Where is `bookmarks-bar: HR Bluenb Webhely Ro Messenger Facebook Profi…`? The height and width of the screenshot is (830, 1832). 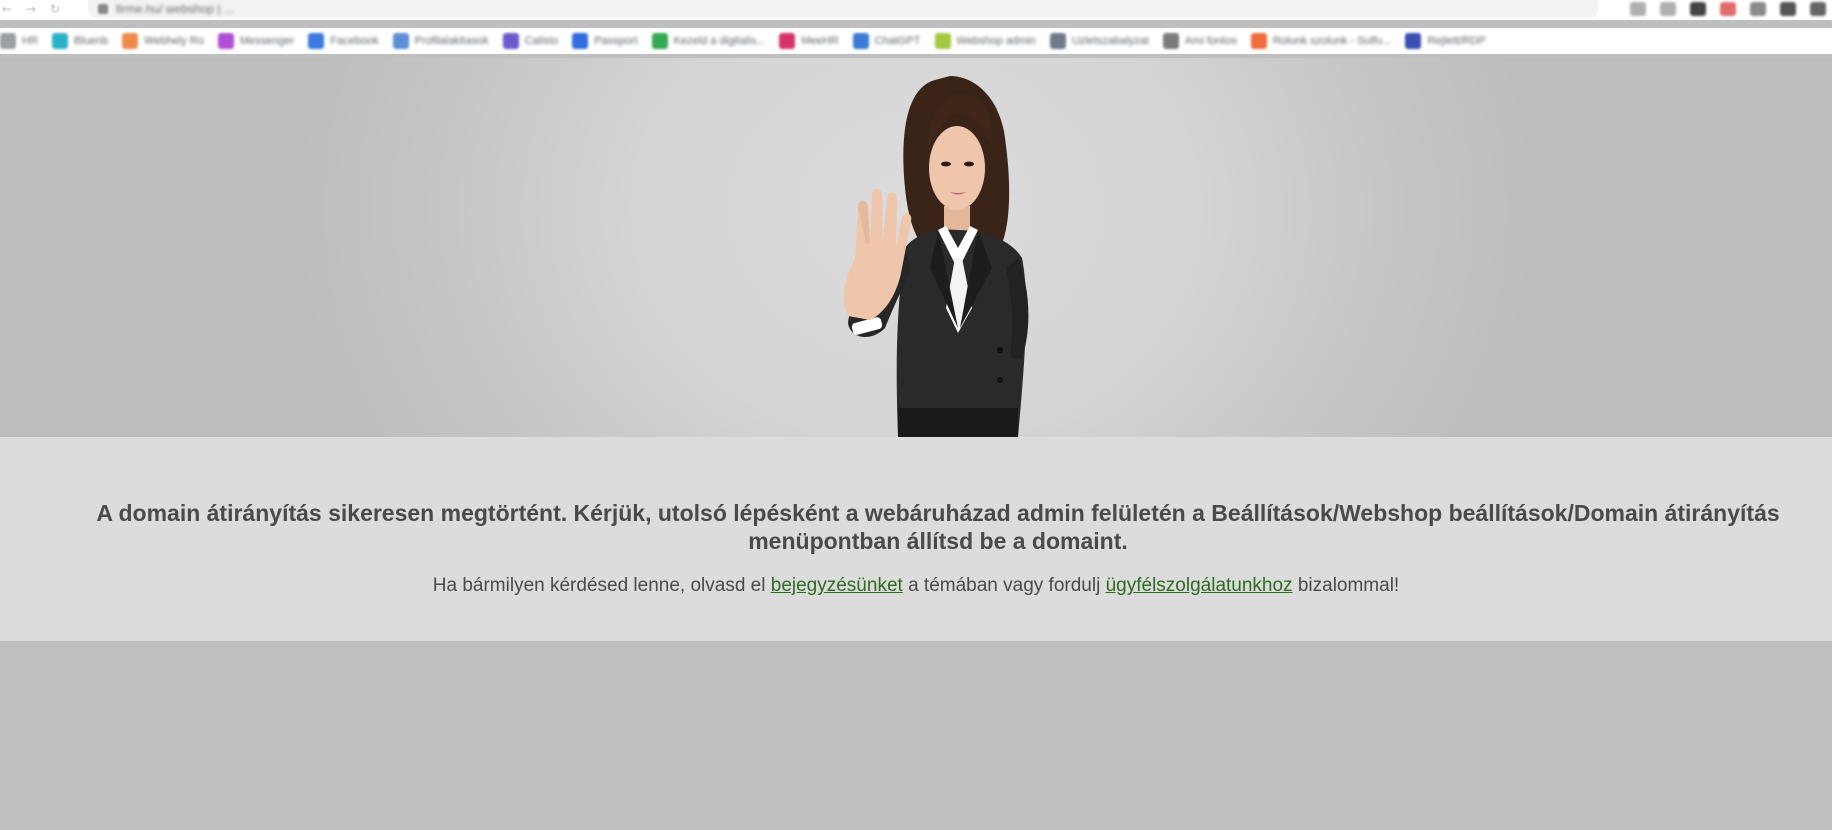 bookmarks-bar: HR Bluenb Webhely Ro Messenger Facebook Profi… is located at coordinates (916, 41).